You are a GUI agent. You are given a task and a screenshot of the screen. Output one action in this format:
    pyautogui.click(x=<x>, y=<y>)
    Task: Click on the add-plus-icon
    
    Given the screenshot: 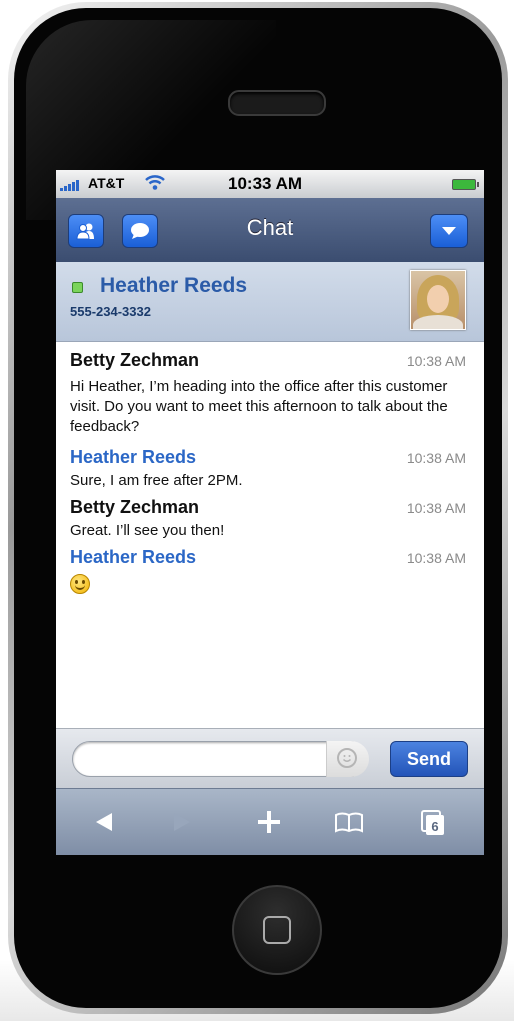 What is the action you would take?
    pyautogui.click(x=269, y=822)
    